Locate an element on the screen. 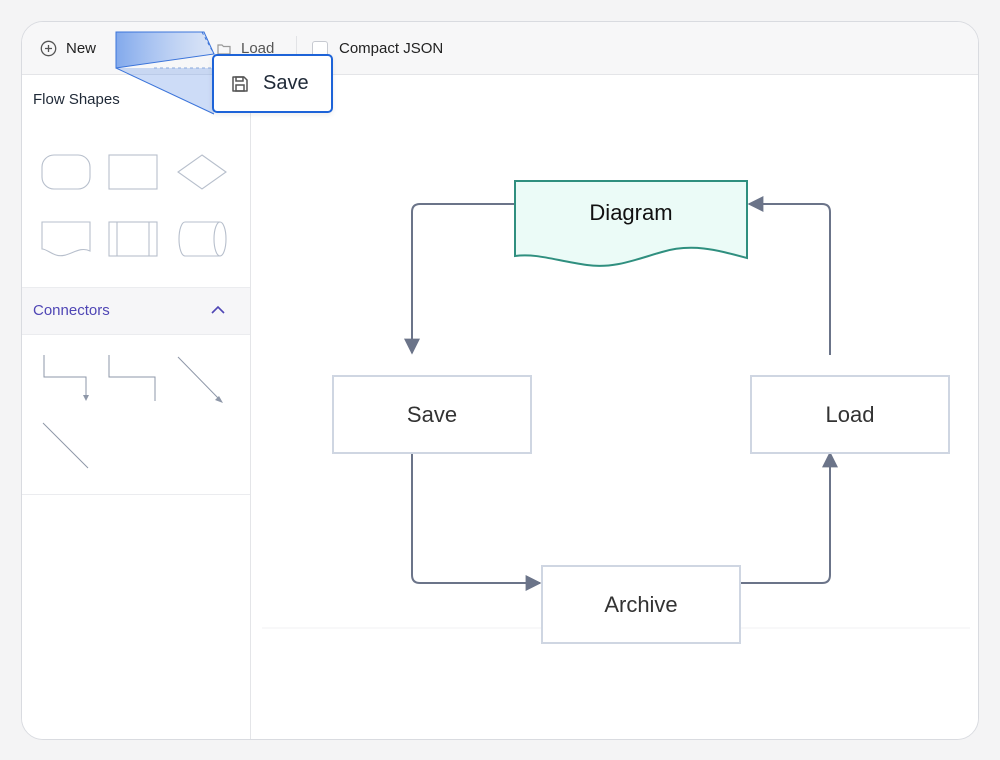 This screenshot has width=1000, height=760. direct-data-shape is located at coordinates (202, 239).